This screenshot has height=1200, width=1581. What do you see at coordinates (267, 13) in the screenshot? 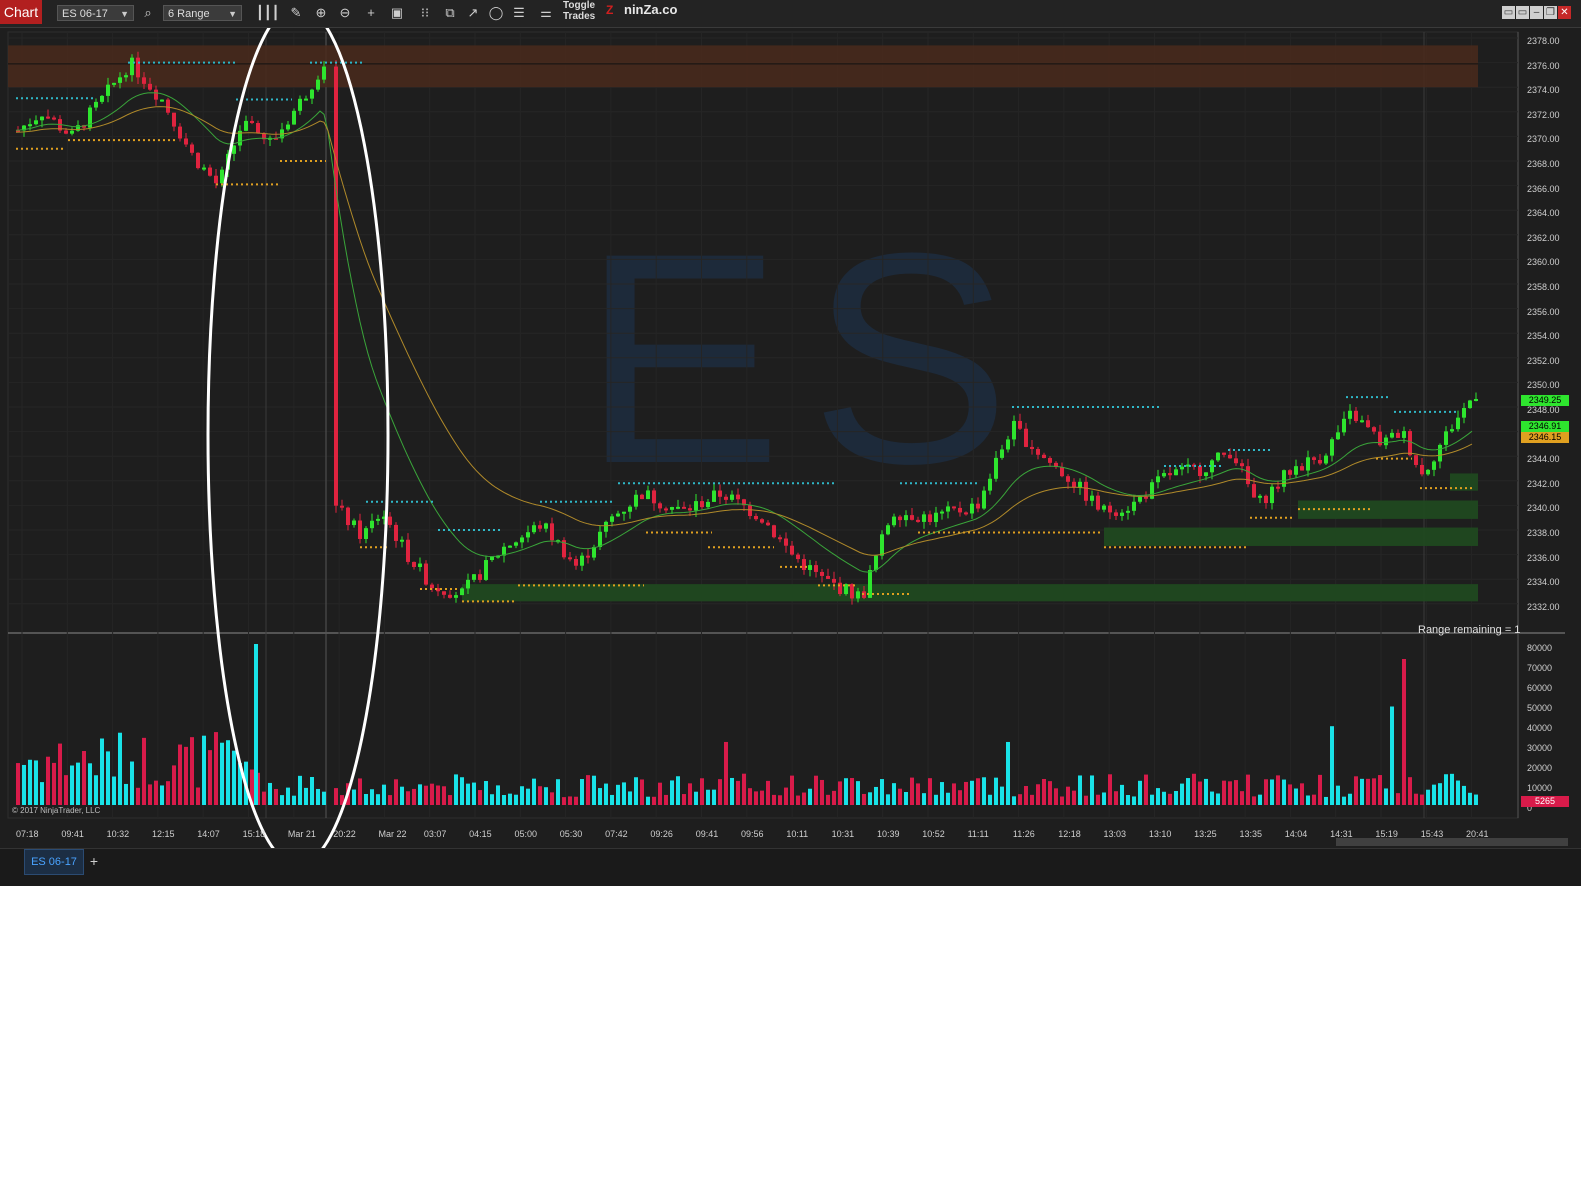
I see `bar-type-icon: ┃┃┃` at bounding box center [267, 13].